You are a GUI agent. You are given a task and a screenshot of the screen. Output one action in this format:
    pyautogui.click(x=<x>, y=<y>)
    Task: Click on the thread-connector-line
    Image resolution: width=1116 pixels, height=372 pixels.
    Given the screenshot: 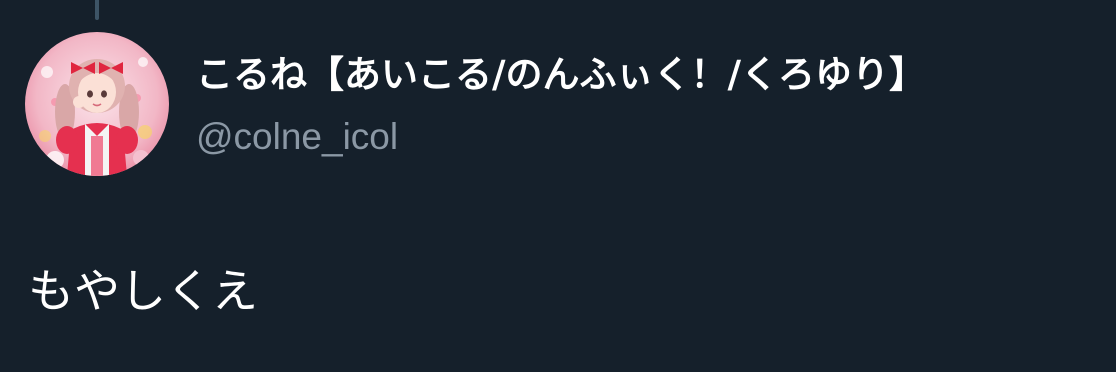 What is the action you would take?
    pyautogui.click(x=97, y=10)
    